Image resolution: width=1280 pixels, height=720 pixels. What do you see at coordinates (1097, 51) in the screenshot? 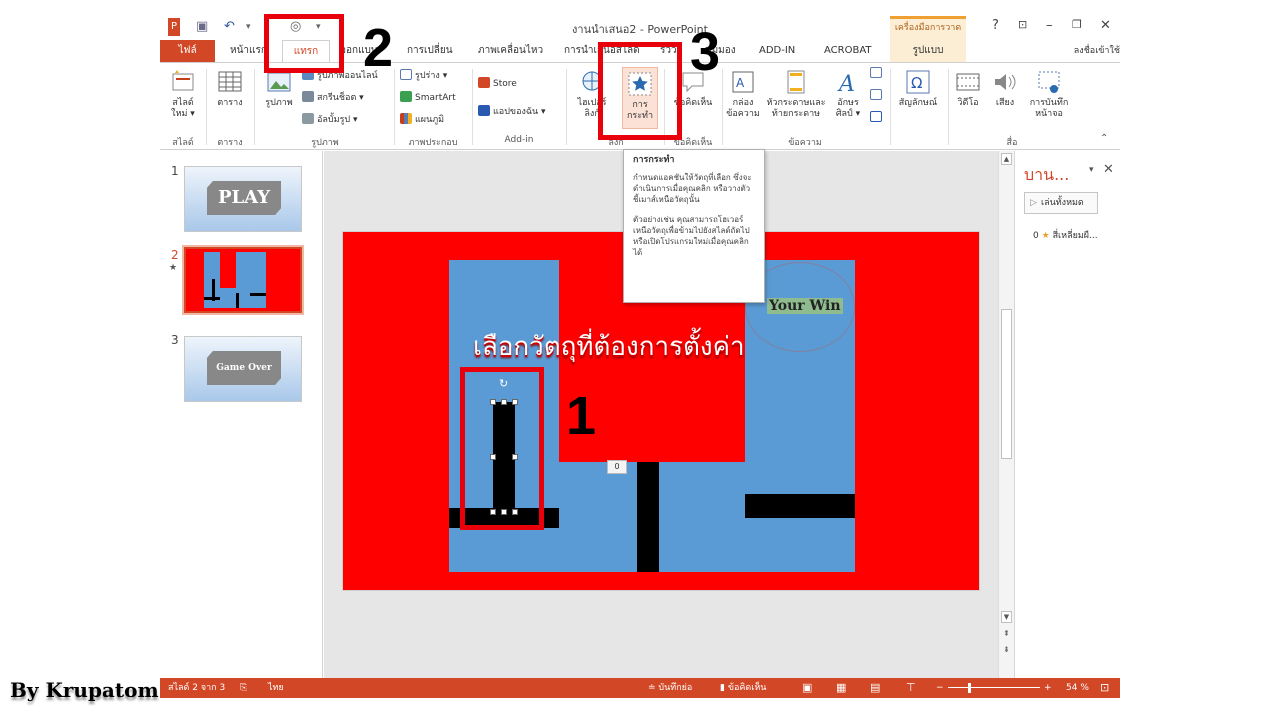
I see `sign-in-link: ลงชื่อเข้าใช้` at bounding box center [1097, 51].